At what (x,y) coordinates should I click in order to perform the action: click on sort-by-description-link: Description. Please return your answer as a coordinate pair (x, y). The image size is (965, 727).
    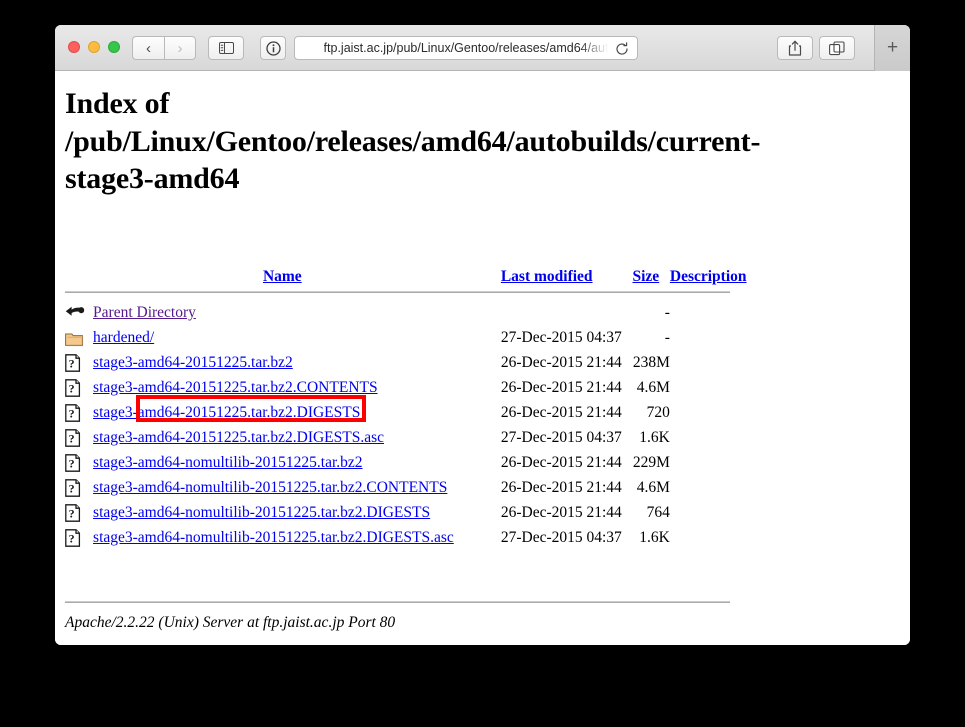
    Looking at the image, I should click on (708, 276).